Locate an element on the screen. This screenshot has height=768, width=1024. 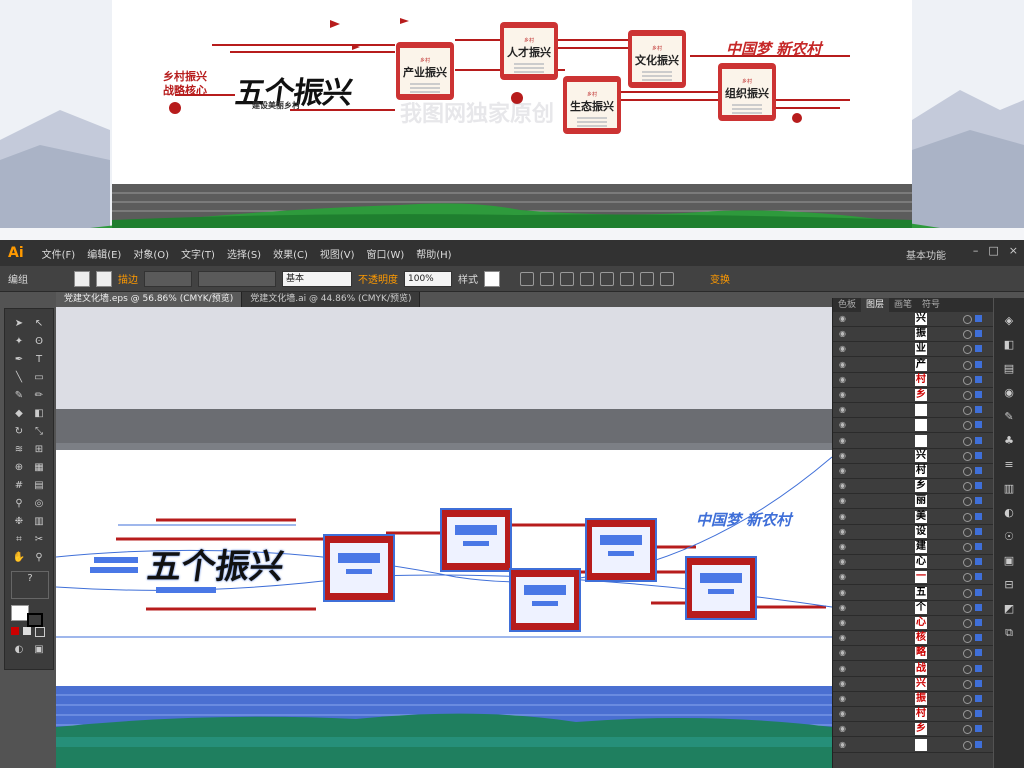
tab-document-eps: 党建文化墙.eps @ 56.86% (CMYK/预览) is located at coordinates (149, 299).